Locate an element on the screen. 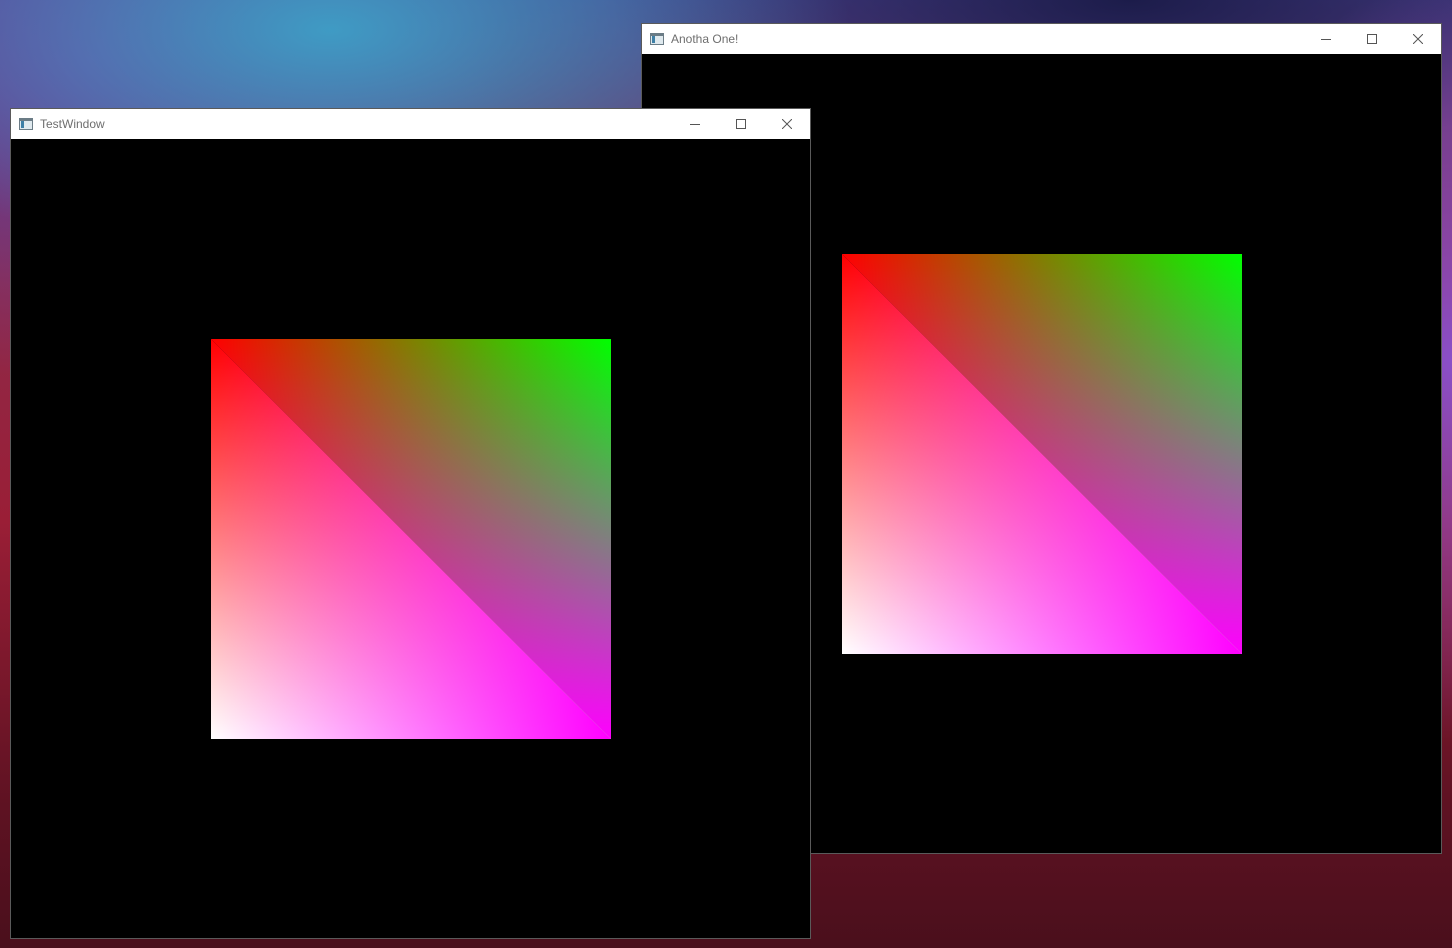 This screenshot has height=948, width=1452. title-bar: TestWindow is located at coordinates (410, 124).